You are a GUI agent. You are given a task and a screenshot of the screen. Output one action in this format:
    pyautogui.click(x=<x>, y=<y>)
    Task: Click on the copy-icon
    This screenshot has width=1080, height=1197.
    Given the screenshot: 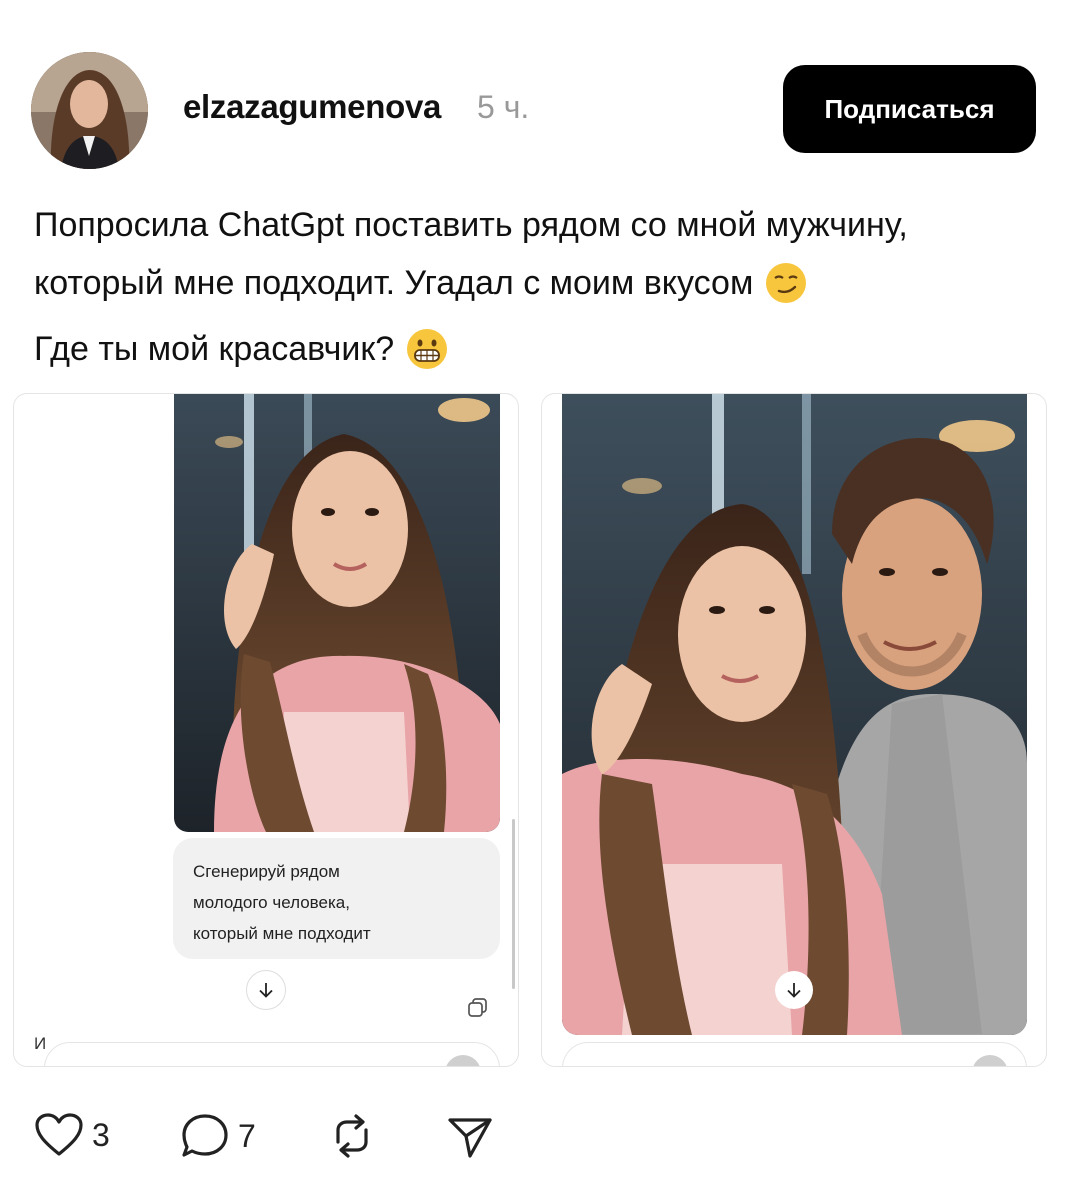 What is the action you would take?
    pyautogui.click(x=478, y=1008)
    